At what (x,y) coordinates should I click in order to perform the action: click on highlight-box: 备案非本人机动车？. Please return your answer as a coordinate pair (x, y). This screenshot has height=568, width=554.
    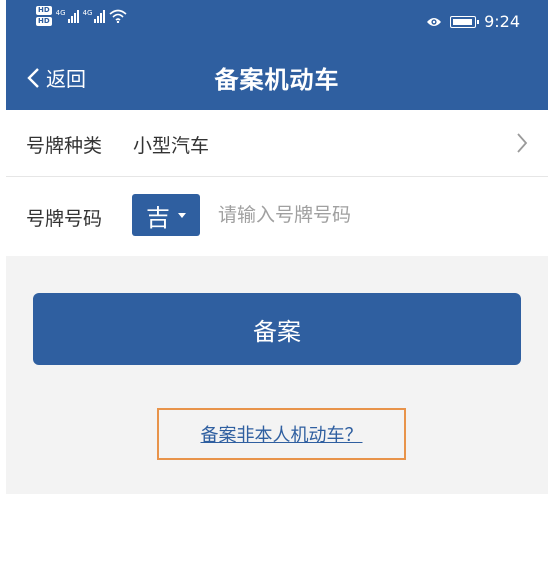
    Looking at the image, I should click on (281, 434).